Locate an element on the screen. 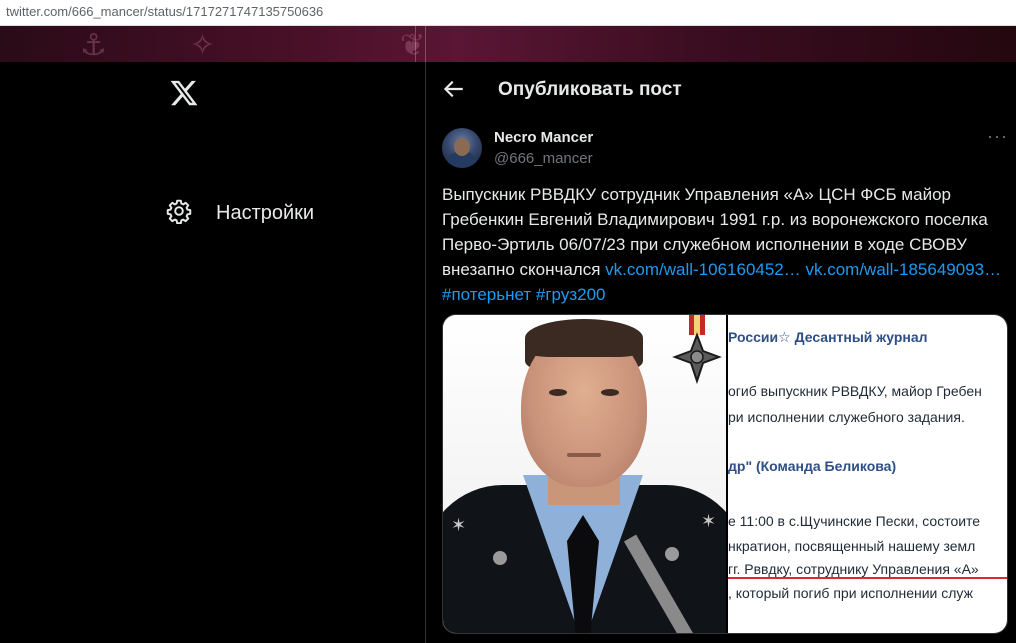 The width and height of the screenshot is (1016, 643). clipping-line: , который погиб при исполнении служ is located at coordinates (850, 593).